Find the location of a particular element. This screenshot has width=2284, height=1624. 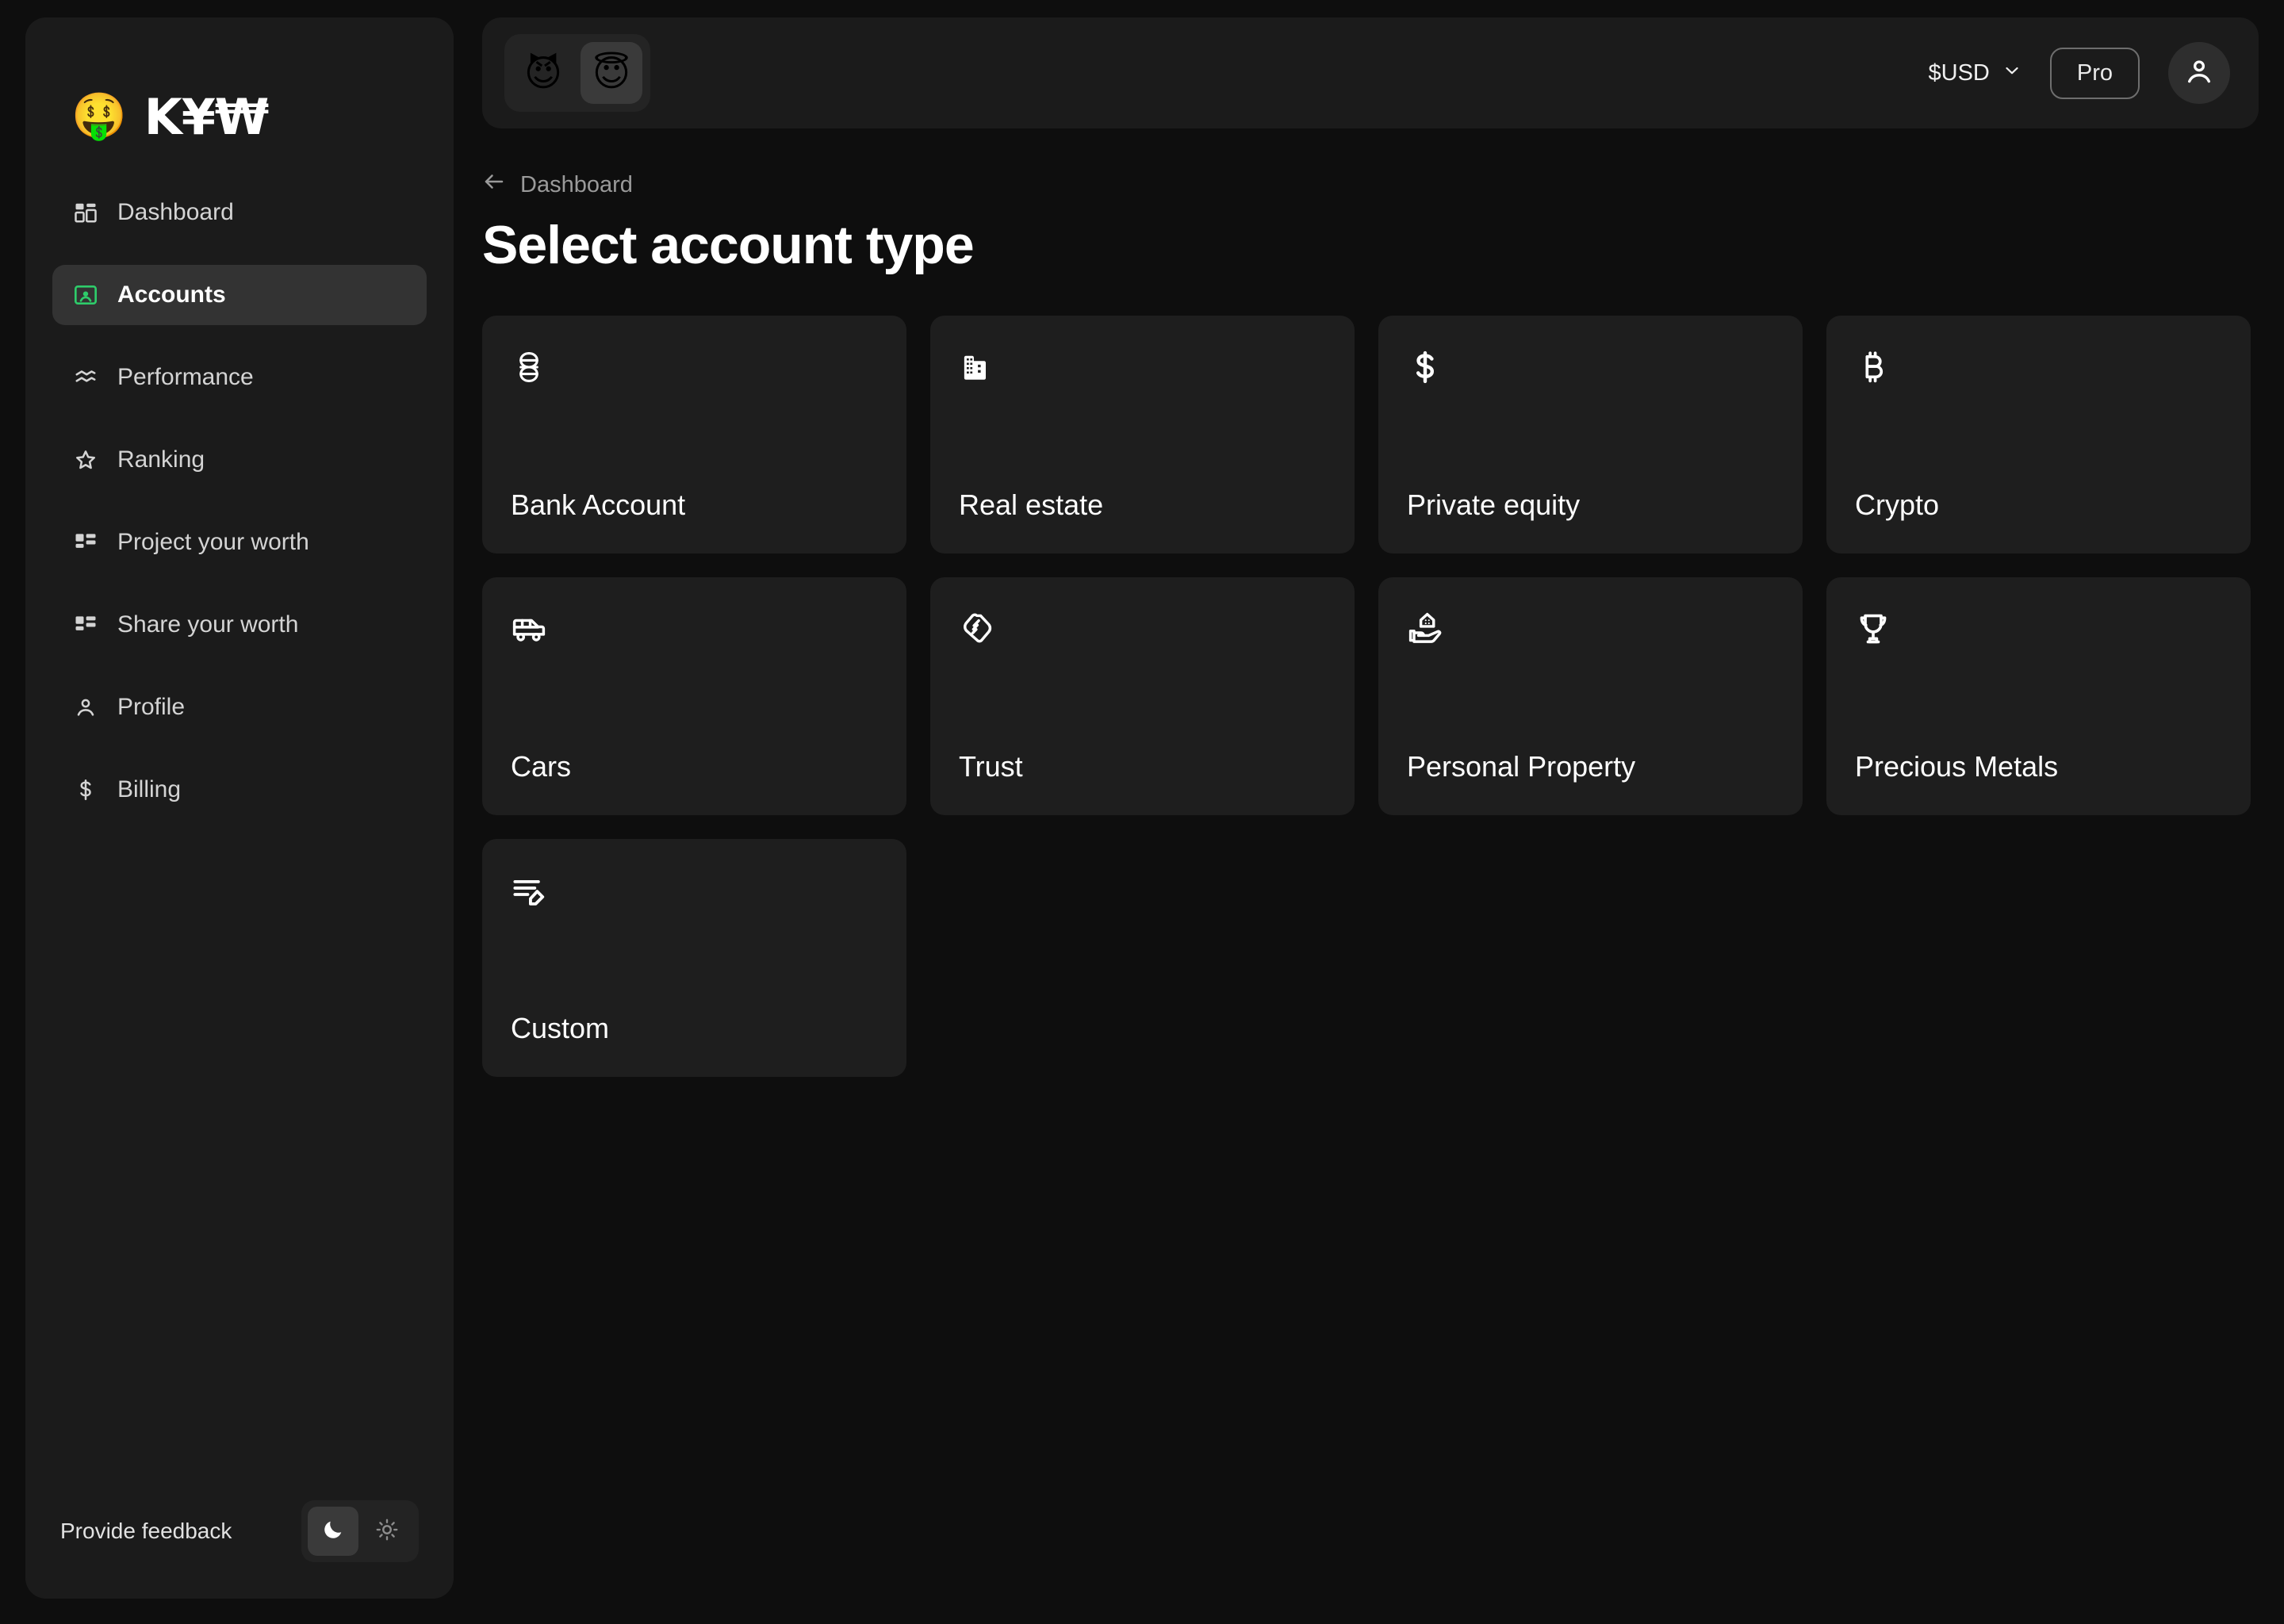

brand-name: K¥₩ is located at coordinates (207, 116).